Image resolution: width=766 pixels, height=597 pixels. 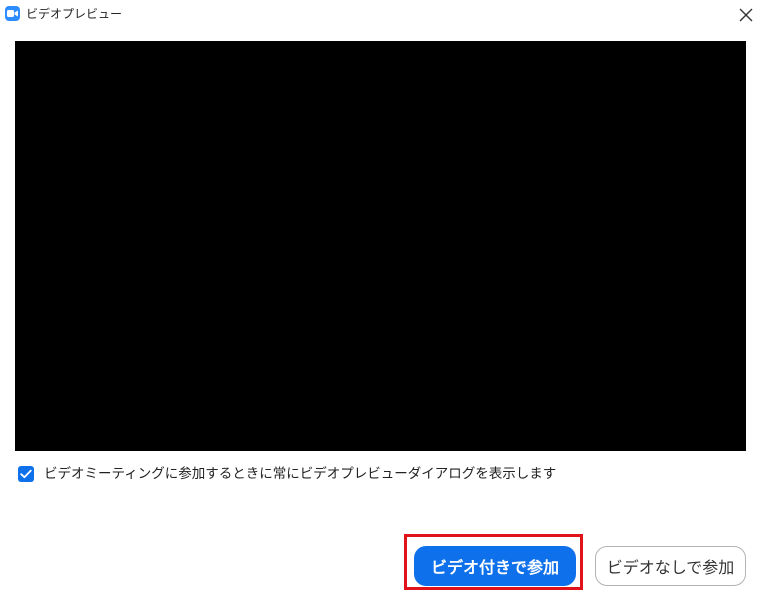 I want to click on checkmark-icon, so click(x=26, y=474).